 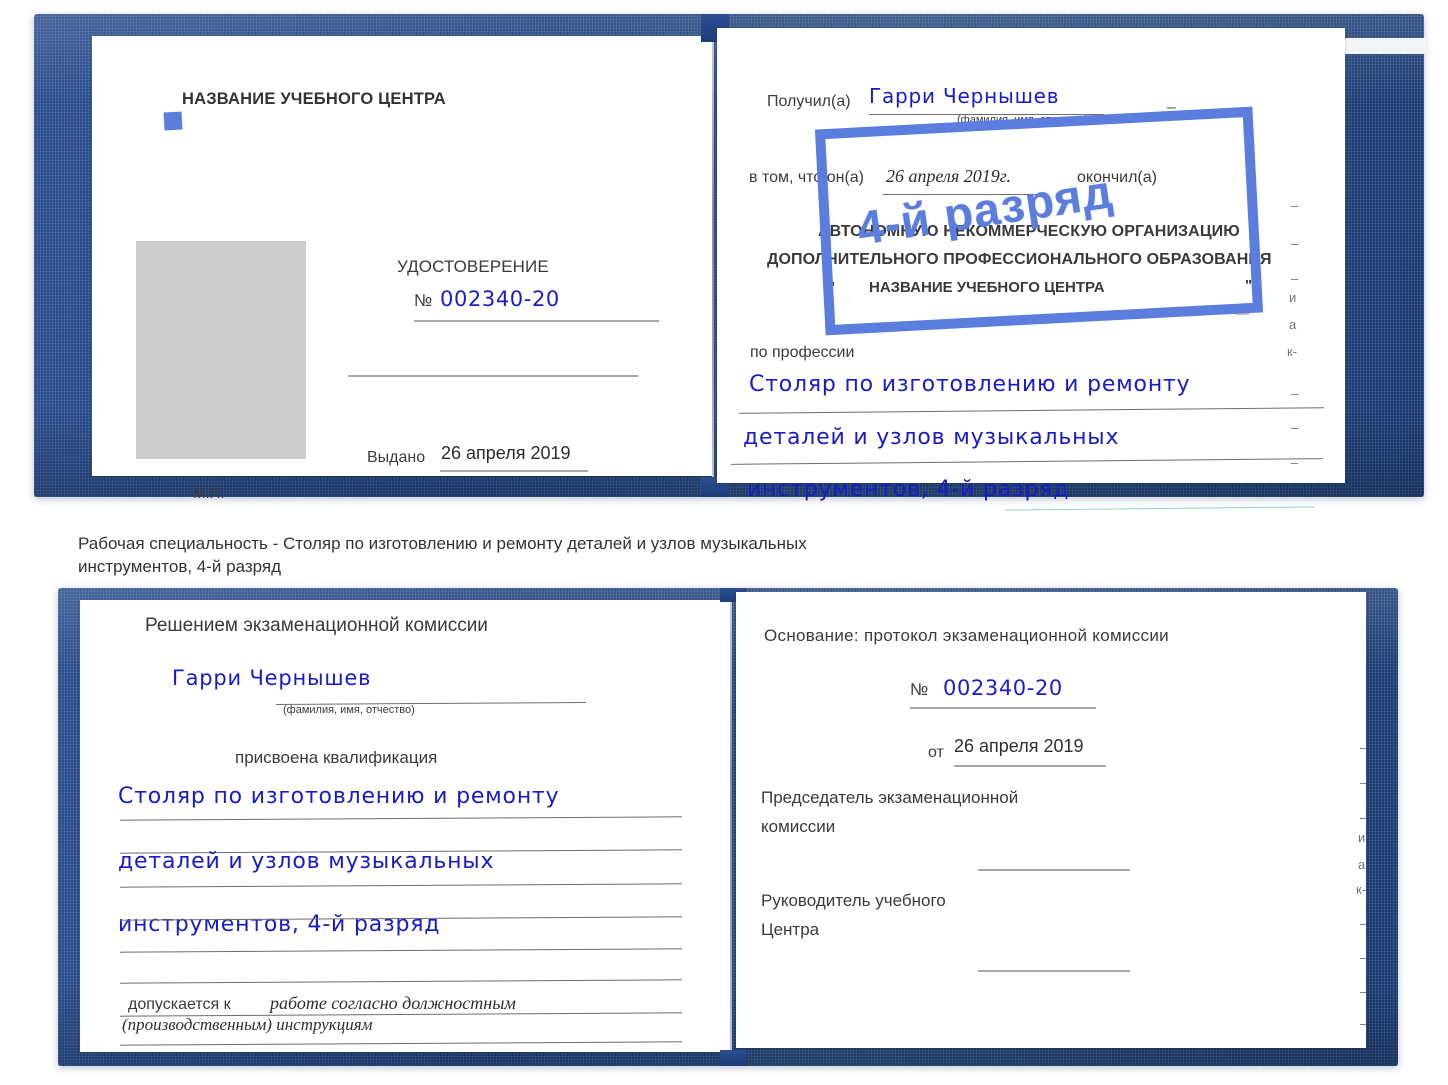 What do you see at coordinates (802, 352) in the screenshot?
I see `label-profession: по профессии` at bounding box center [802, 352].